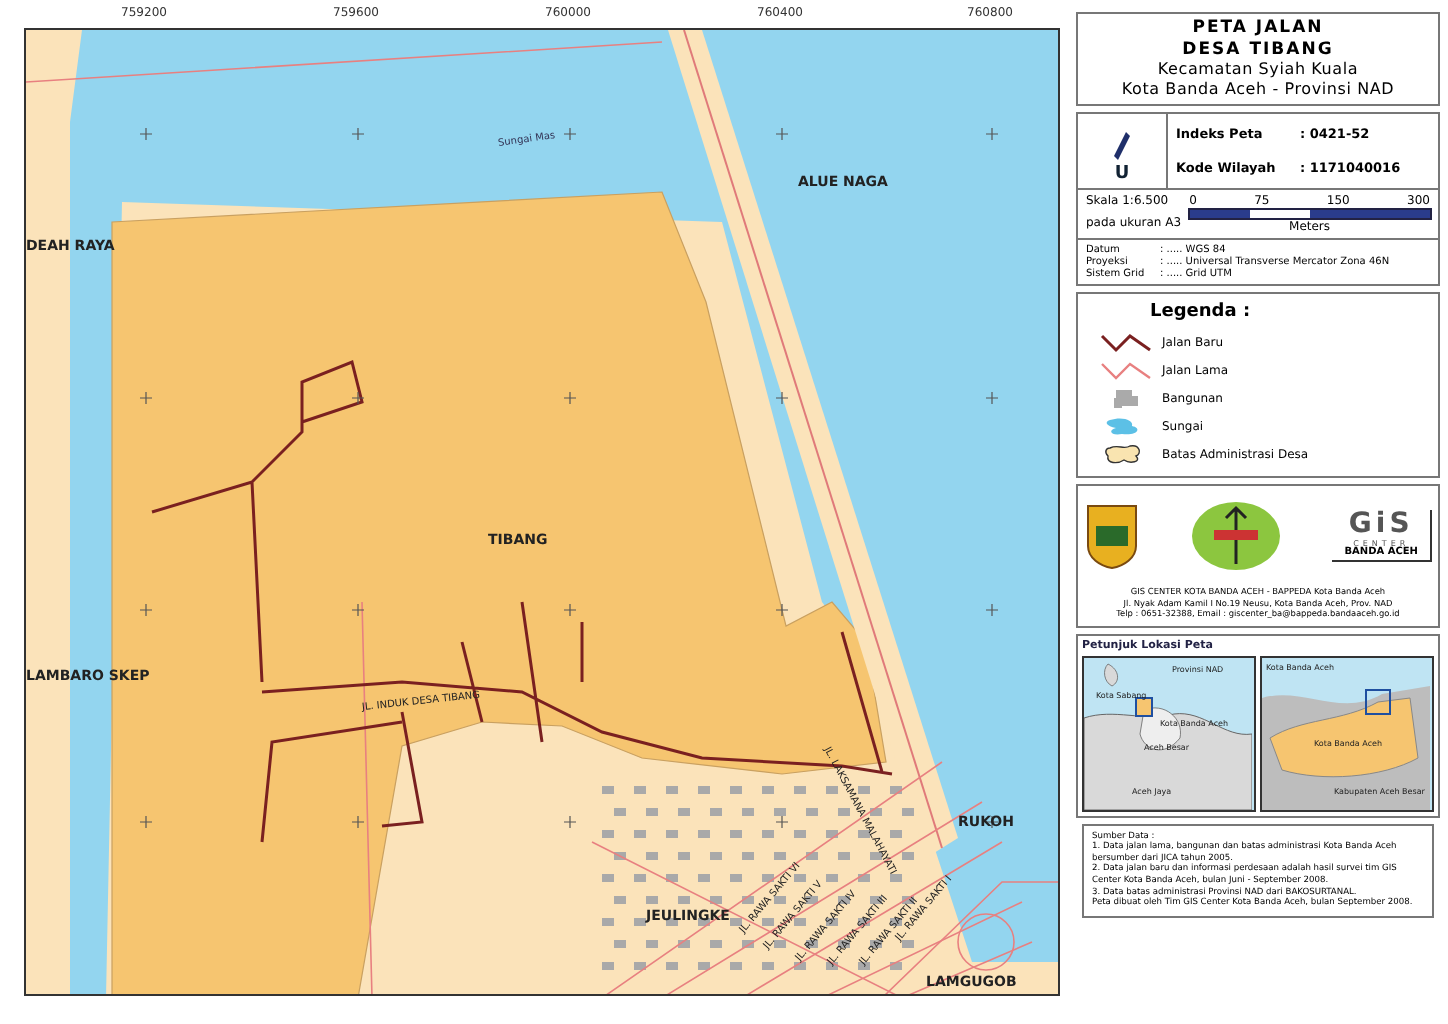 This screenshot has height=1024, width=1448. Describe the element at coordinates (1126, 342) in the screenshot. I see `new-road-symbol-icon` at that location.